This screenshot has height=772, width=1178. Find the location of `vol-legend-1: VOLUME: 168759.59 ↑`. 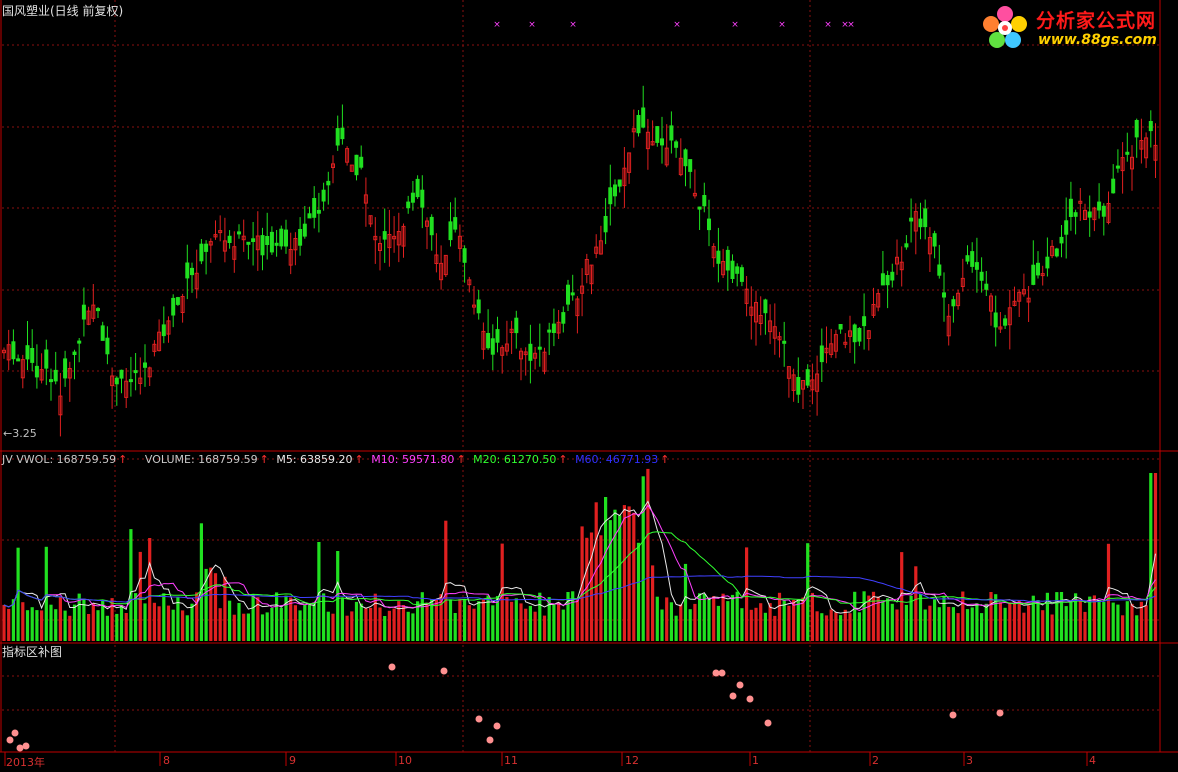

vol-legend-1: VOLUME: 168759.59 ↑ is located at coordinates (206, 459).